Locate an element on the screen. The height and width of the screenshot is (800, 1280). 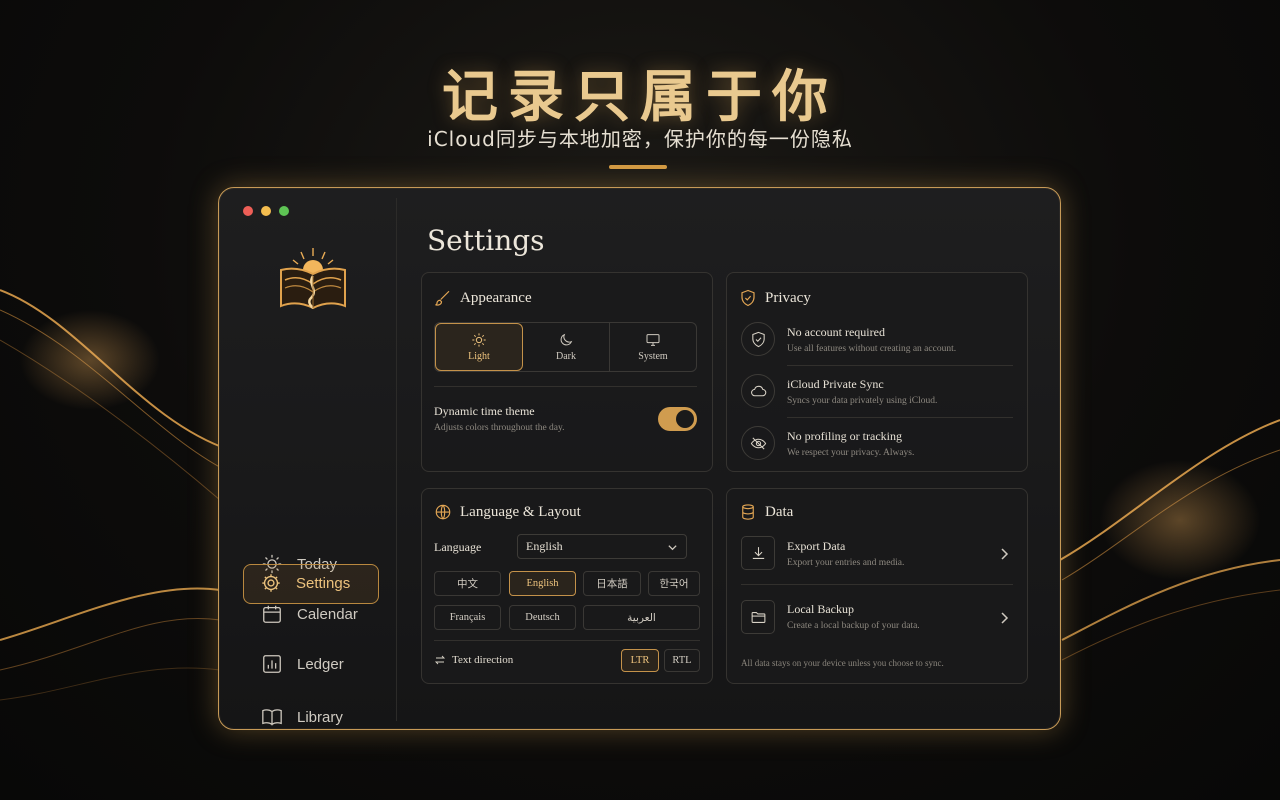
book-icon is located at coordinates (272, 717).